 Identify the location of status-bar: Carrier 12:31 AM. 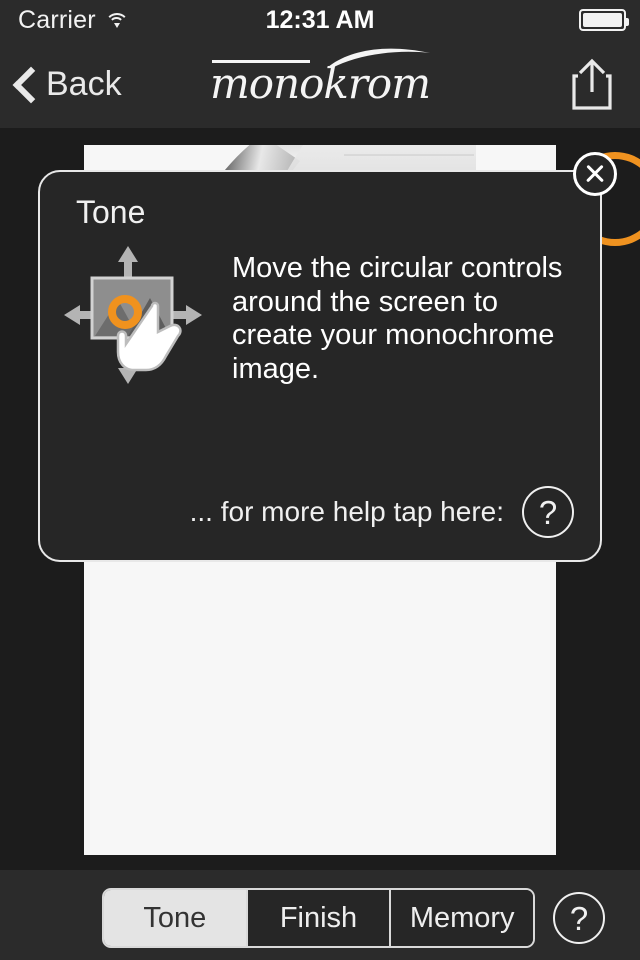
(320, 20).